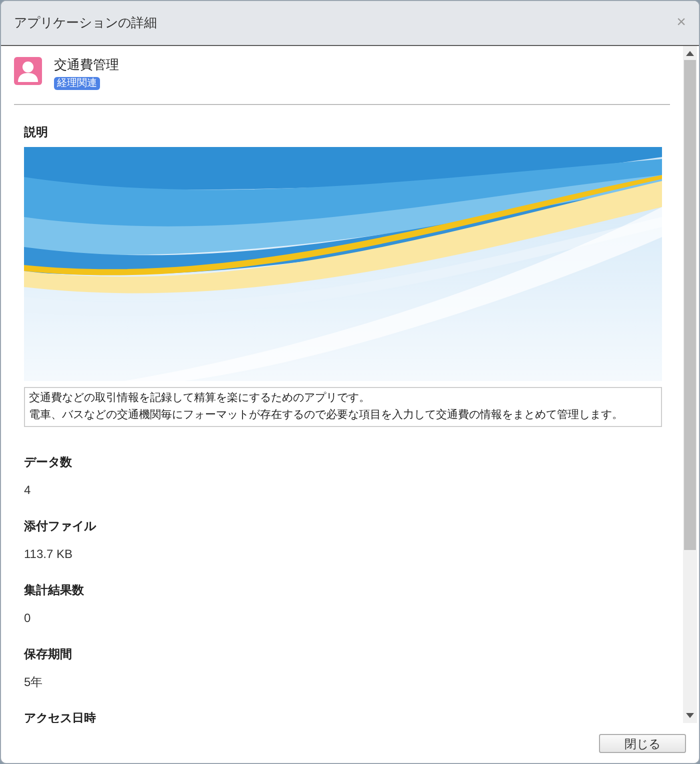 The width and height of the screenshot is (700, 764). Describe the element at coordinates (34, 682) in the screenshot. I see `field-value: 5年` at that location.